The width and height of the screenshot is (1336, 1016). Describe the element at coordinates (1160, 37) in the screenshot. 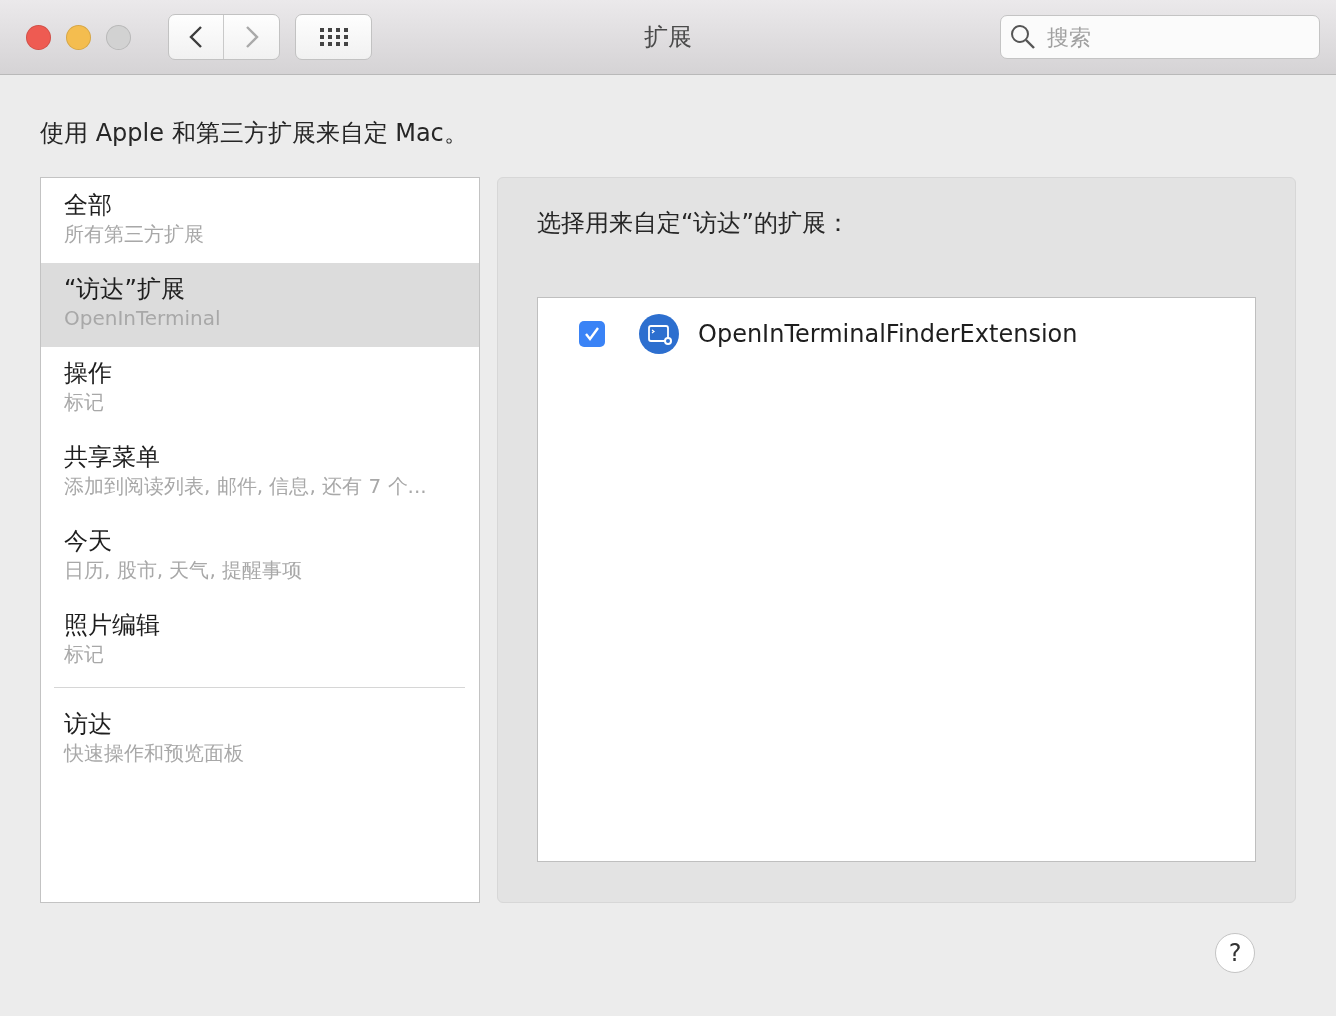

I see `search-field: 搜索` at that location.